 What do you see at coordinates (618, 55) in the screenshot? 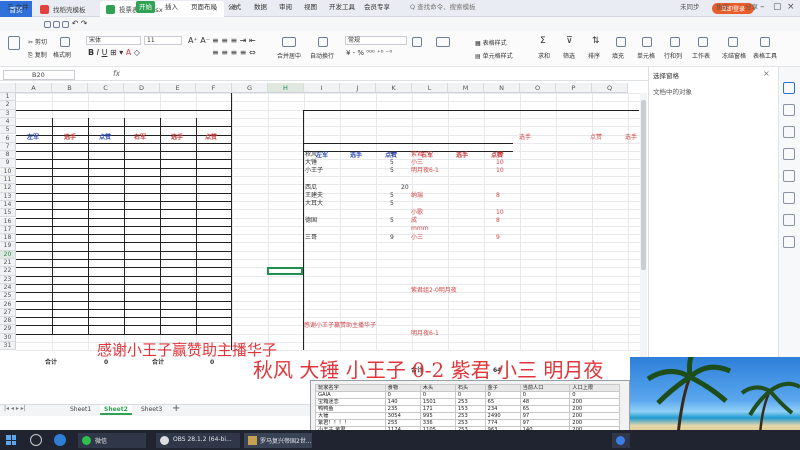
I see `fill-button: 填充` at bounding box center [618, 55].